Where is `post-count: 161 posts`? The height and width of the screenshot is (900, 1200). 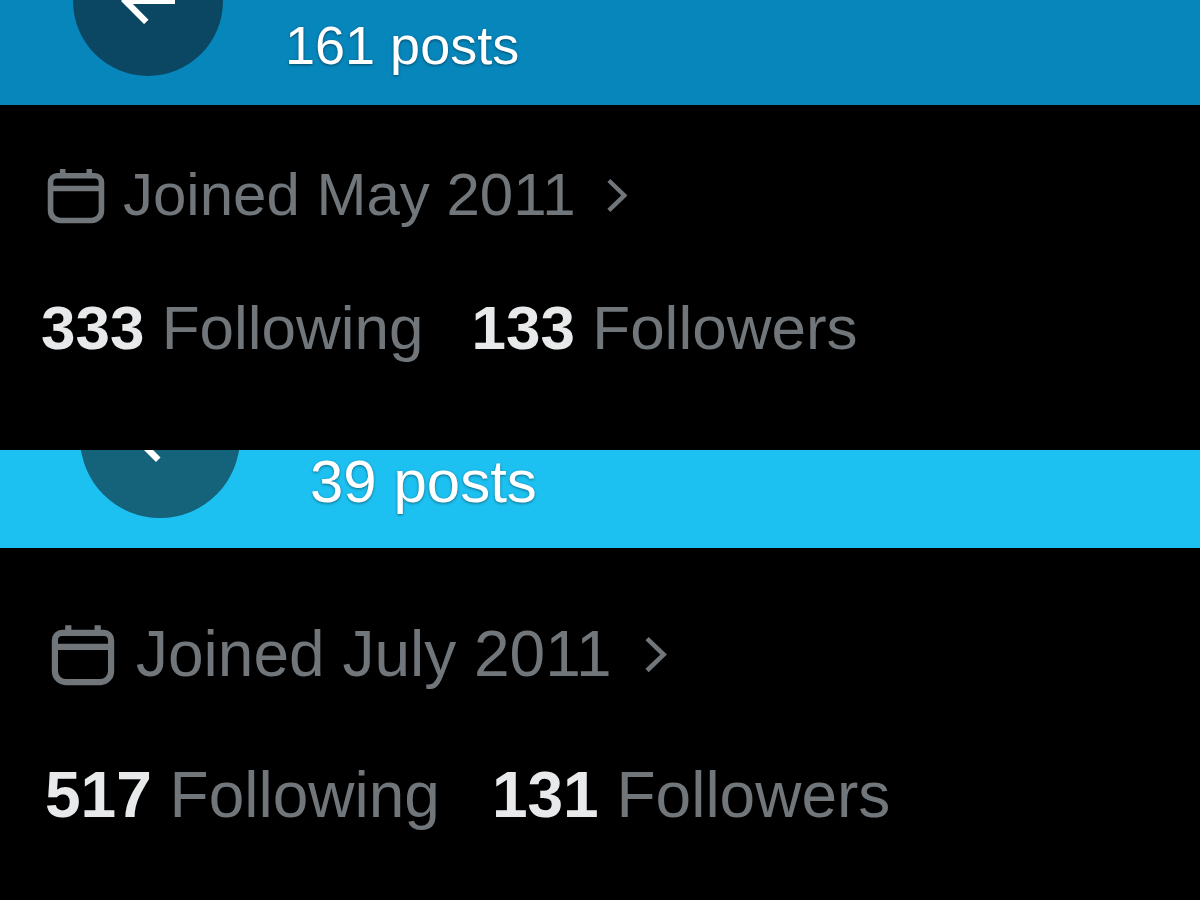
post-count: 161 posts is located at coordinates (402, 45).